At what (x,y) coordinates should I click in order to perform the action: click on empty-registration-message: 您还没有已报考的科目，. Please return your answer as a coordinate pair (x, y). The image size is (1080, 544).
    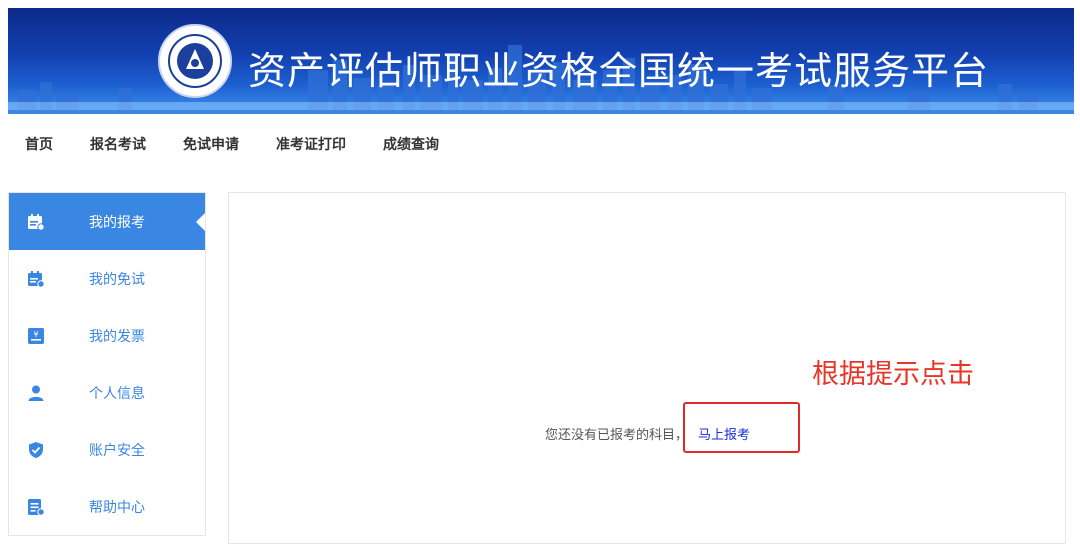
    Looking at the image, I should click on (617, 435).